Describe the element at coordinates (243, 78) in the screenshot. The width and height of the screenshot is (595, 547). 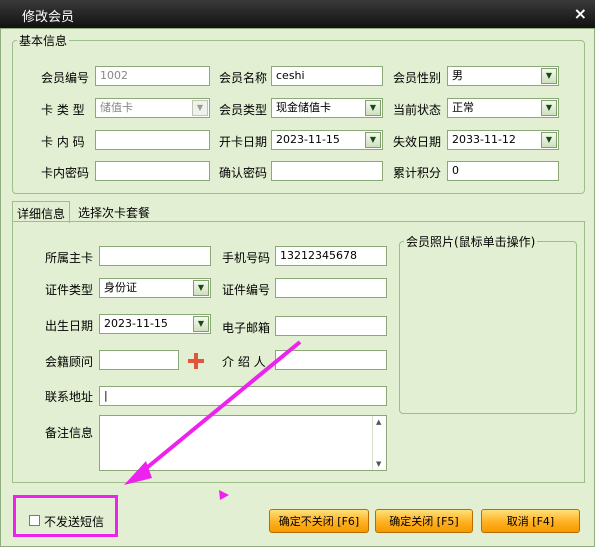
I see `member-name-label: 会员名称` at that location.